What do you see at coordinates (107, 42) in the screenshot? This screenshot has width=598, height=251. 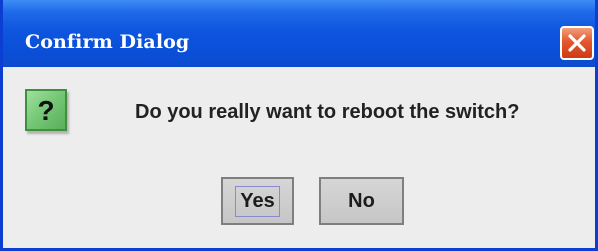 I see `dialog-title: Confirm Dialog` at bounding box center [107, 42].